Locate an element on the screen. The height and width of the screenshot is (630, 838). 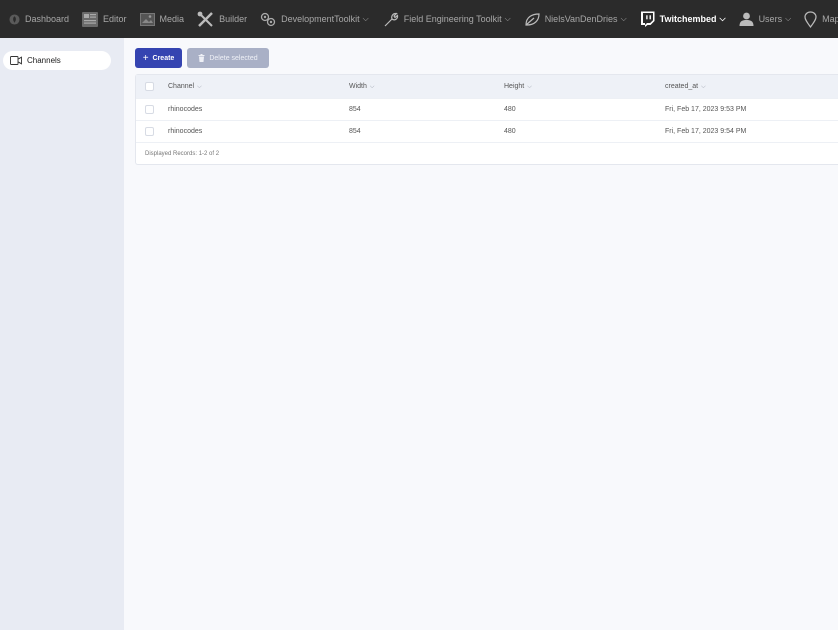
video-camera-icon is located at coordinates (16, 60).